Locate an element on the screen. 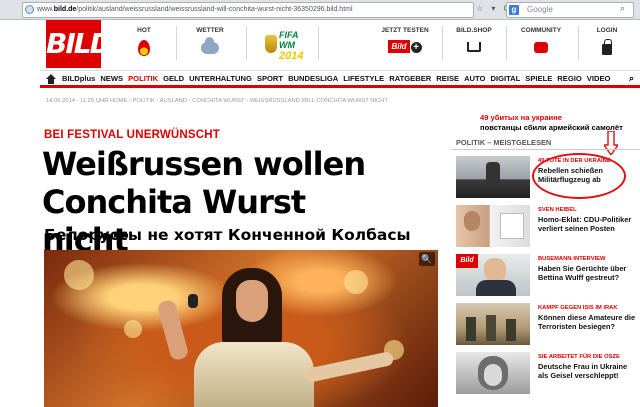  chat-bubble-icon is located at coordinates (541, 47).